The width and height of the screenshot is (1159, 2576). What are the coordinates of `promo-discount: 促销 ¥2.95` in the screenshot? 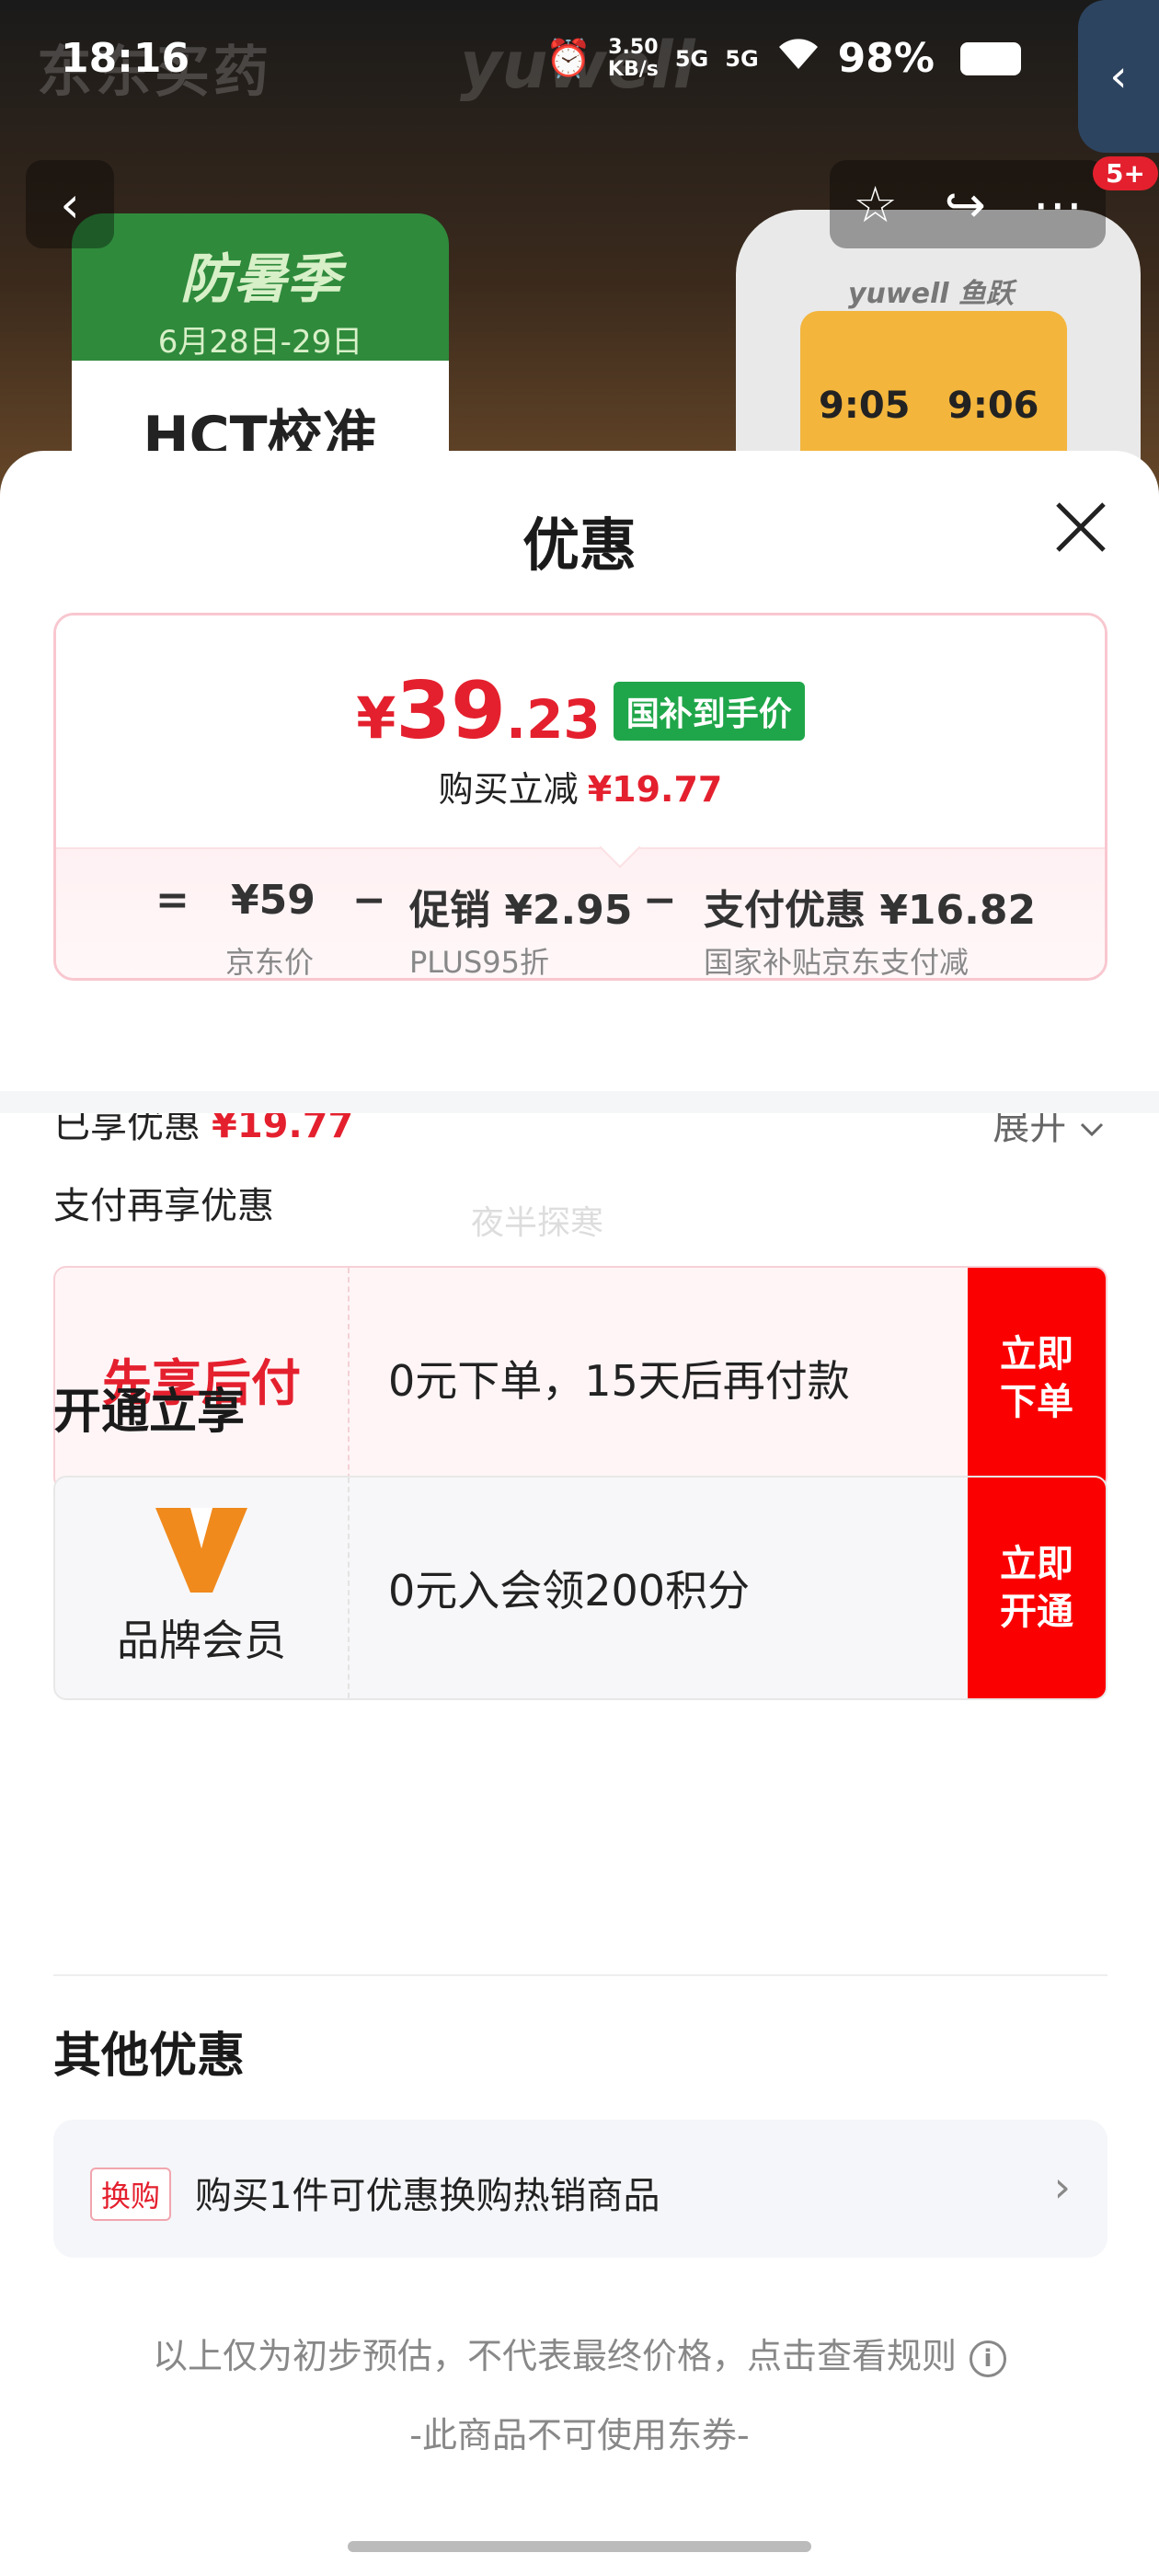 It's located at (521, 910).